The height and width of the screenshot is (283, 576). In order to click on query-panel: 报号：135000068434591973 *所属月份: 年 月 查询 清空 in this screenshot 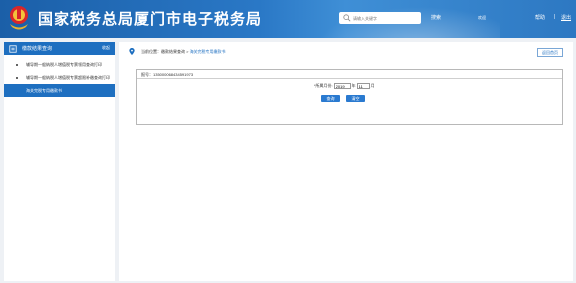, I will do `click(349, 97)`.